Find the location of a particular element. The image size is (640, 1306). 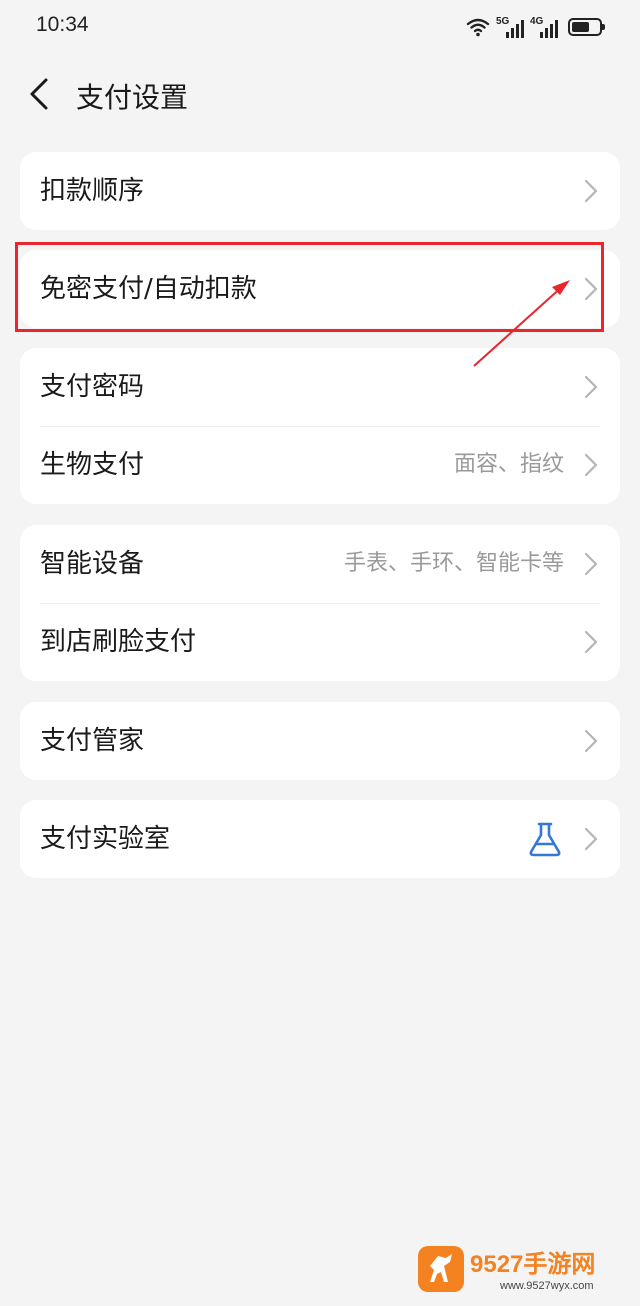

status-time: 10:34 is located at coordinates (62, 24).